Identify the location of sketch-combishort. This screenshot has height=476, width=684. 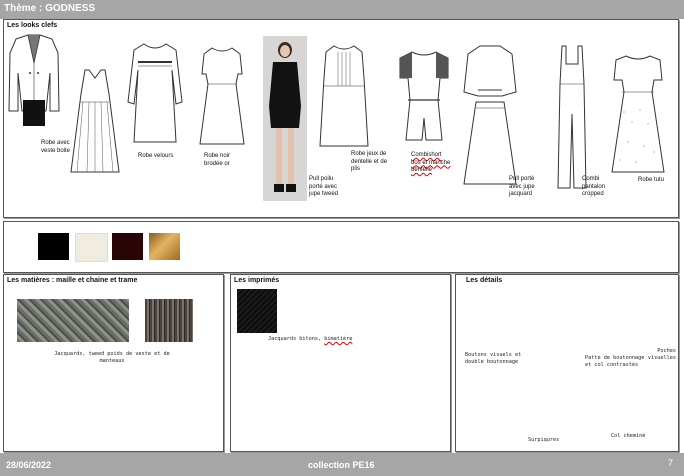
(424, 96).